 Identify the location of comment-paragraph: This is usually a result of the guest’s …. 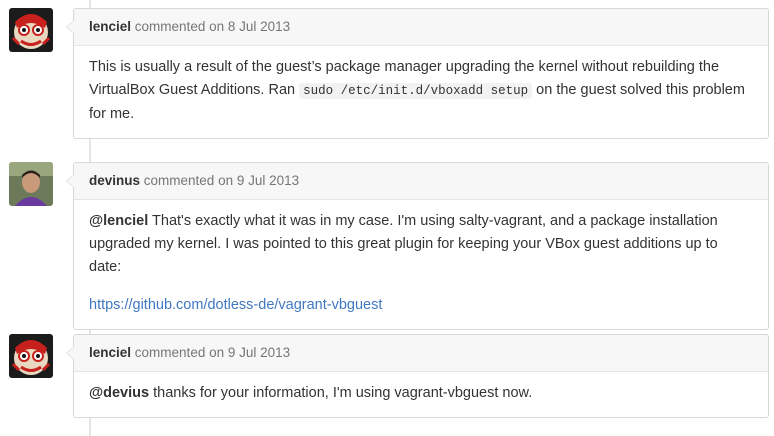
(417, 90).